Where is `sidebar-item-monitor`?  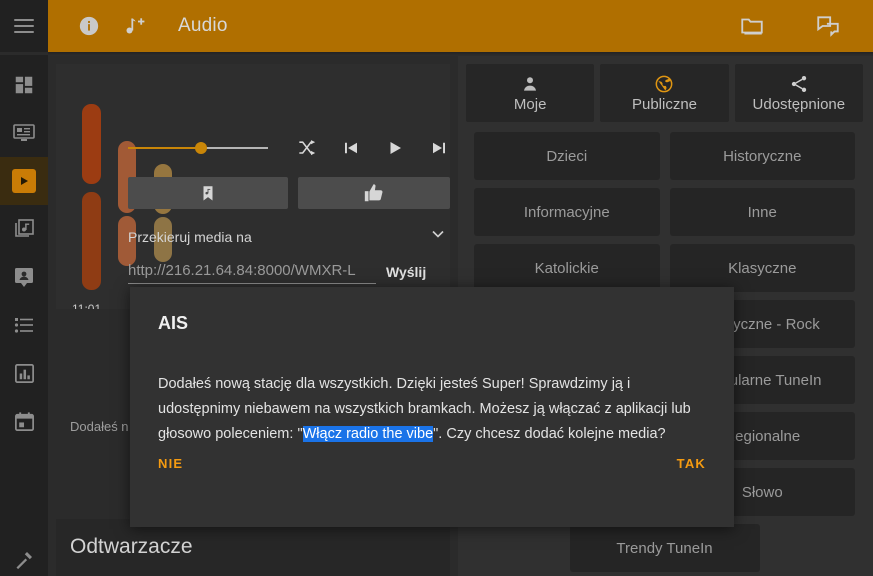 sidebar-item-monitor is located at coordinates (24, 133).